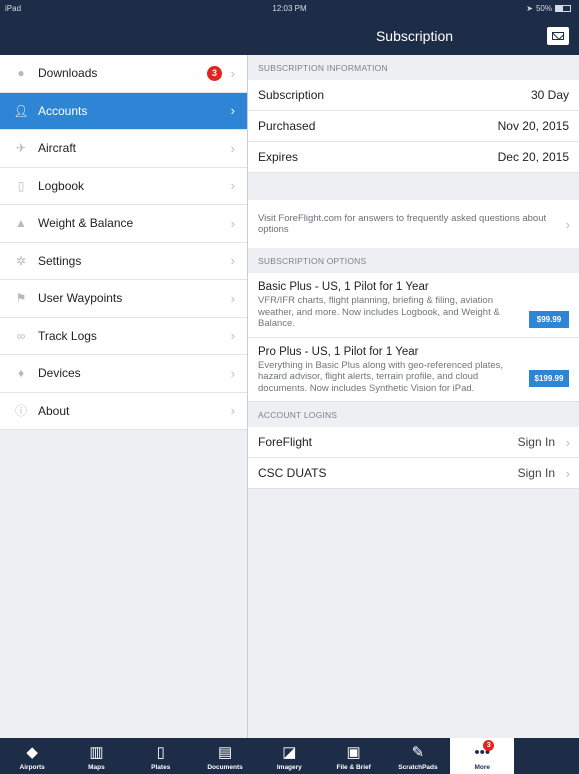 This screenshot has height=774, width=579. Describe the element at coordinates (161, 767) in the screenshot. I see `tab-label: Plates` at that location.